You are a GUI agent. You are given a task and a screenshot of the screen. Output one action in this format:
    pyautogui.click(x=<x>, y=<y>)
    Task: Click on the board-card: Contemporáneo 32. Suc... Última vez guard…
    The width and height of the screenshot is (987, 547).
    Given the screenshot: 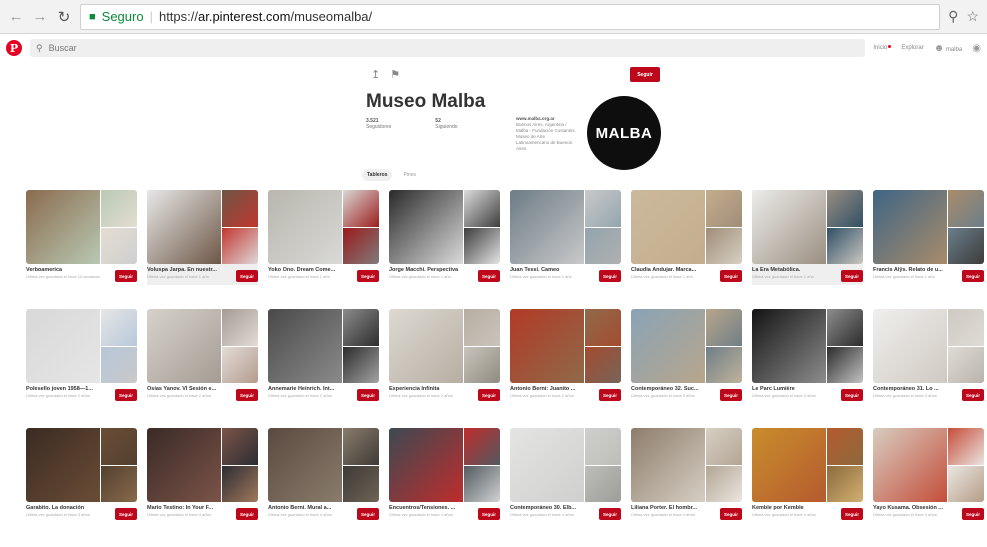 What is the action you would take?
    pyautogui.click(x=686, y=356)
    